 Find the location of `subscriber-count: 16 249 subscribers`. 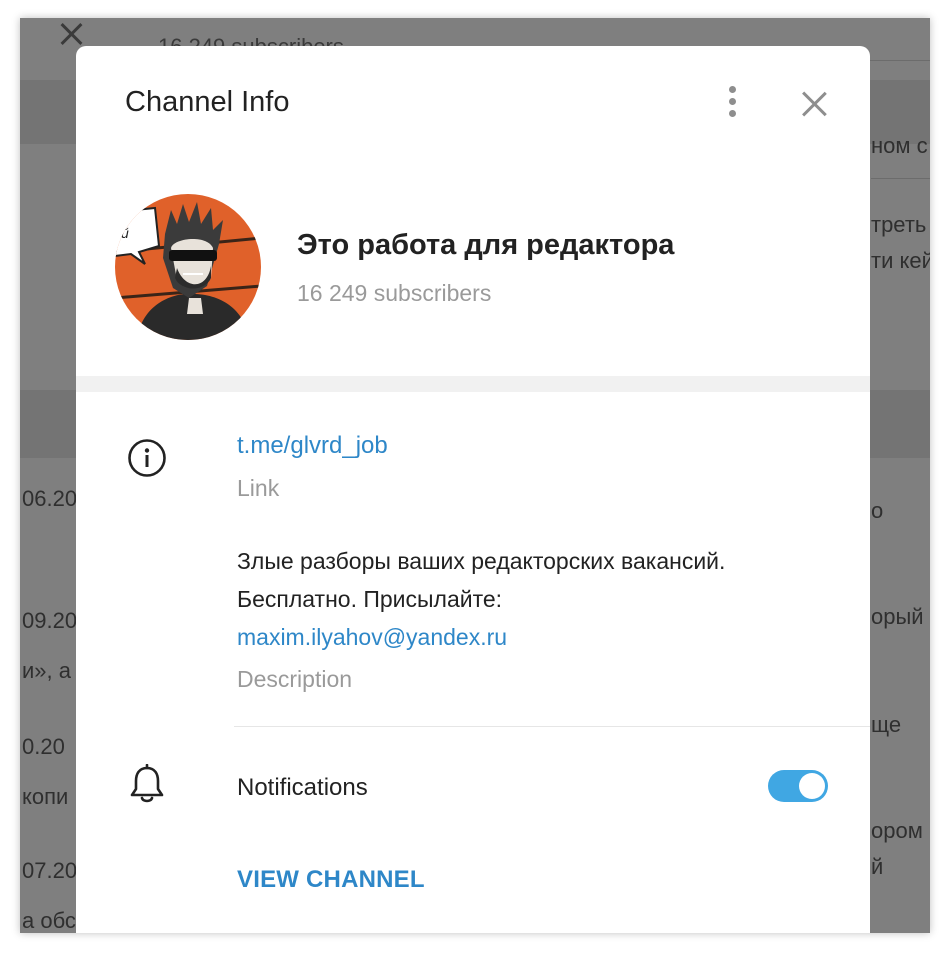

subscriber-count: 16 249 subscribers is located at coordinates (394, 293).